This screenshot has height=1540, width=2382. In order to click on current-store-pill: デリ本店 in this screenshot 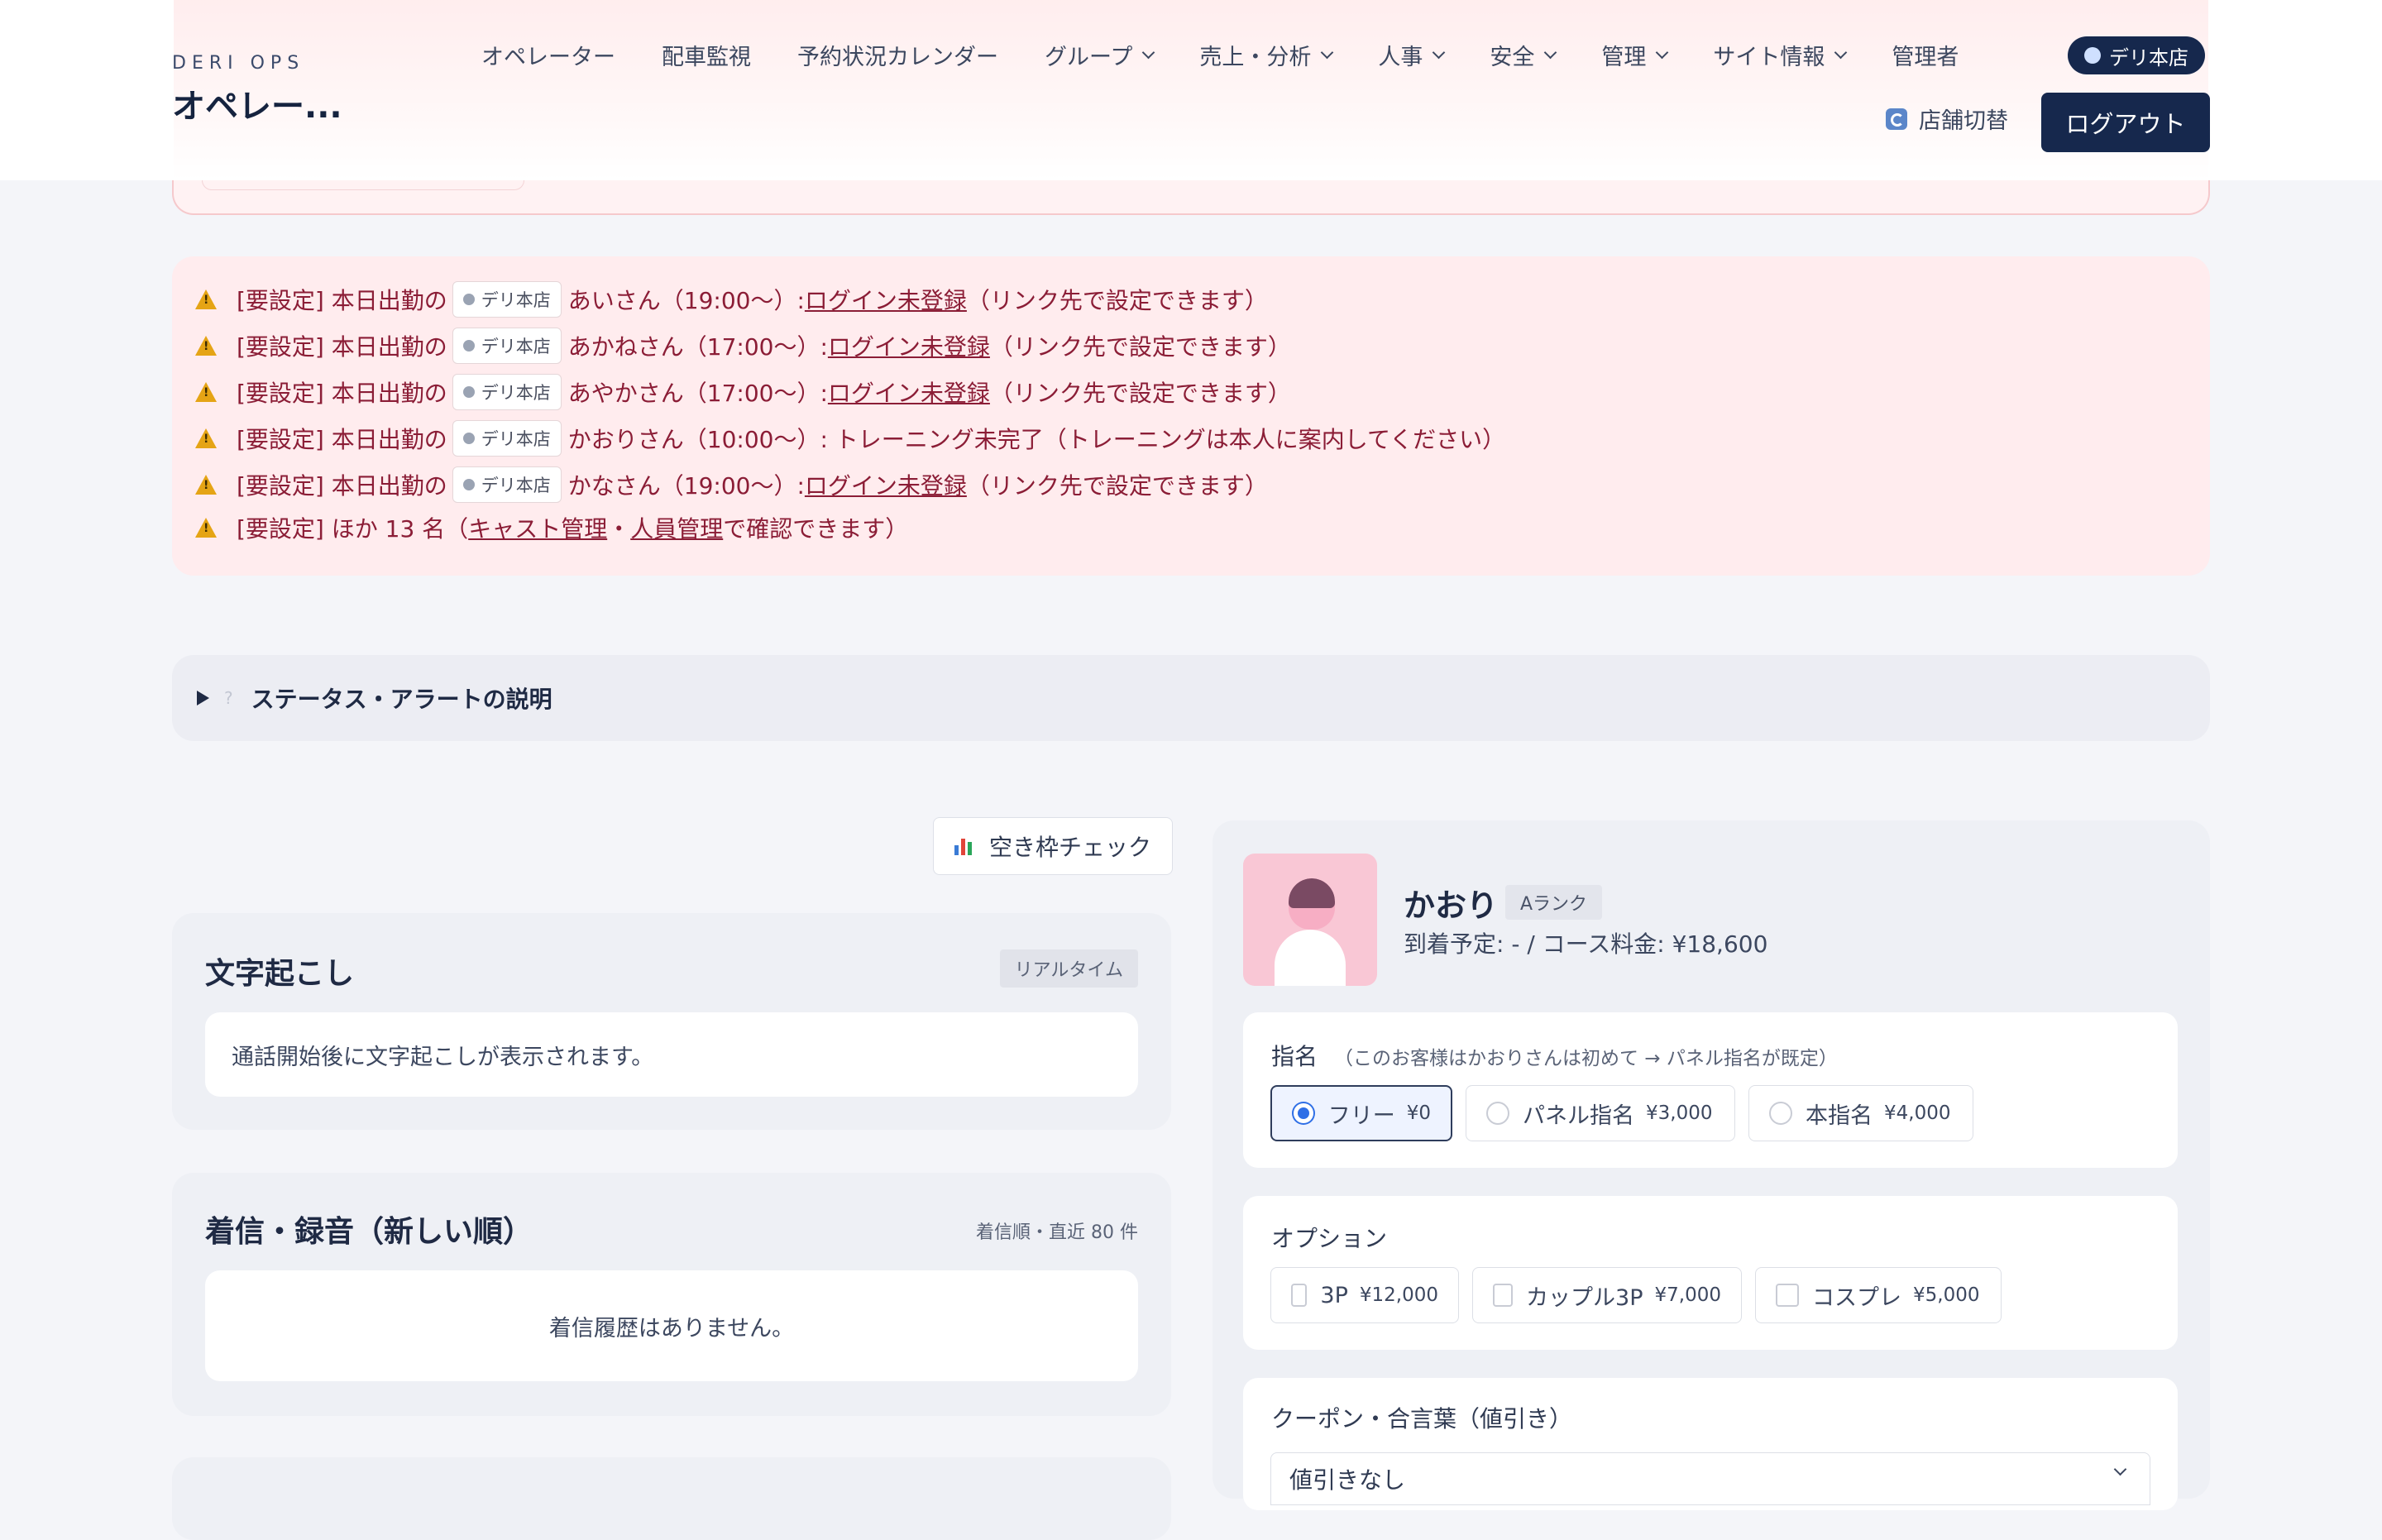, I will do `click(2136, 55)`.